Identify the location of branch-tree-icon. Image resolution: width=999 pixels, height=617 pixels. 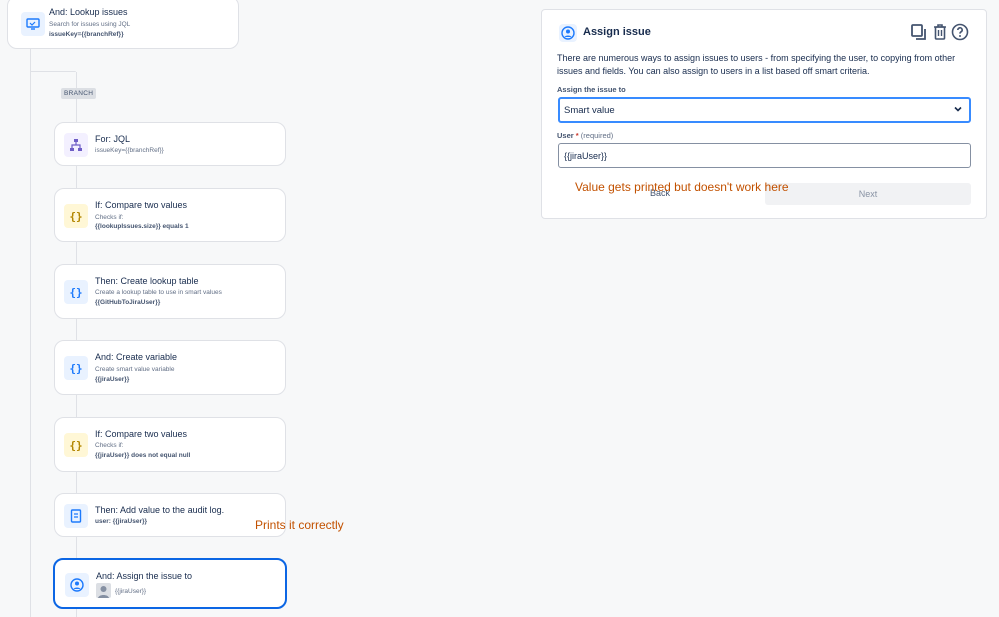
(76, 145).